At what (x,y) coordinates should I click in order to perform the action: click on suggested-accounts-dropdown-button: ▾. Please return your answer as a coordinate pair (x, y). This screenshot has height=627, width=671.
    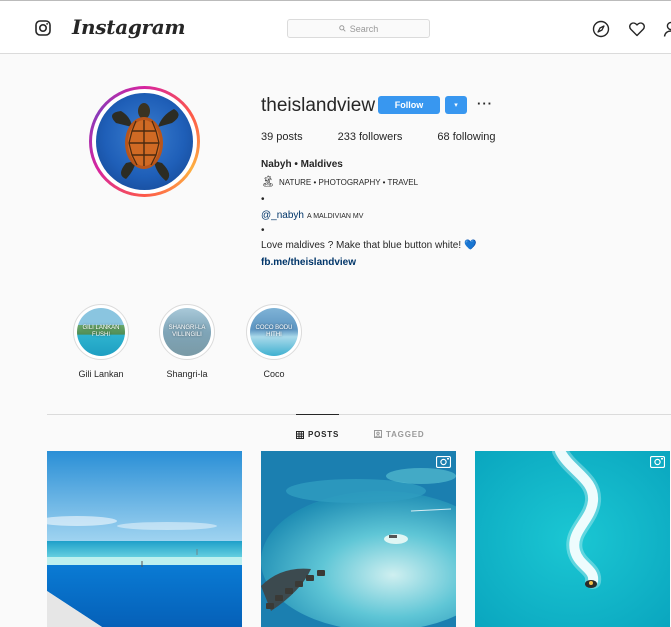
    Looking at the image, I should click on (456, 105).